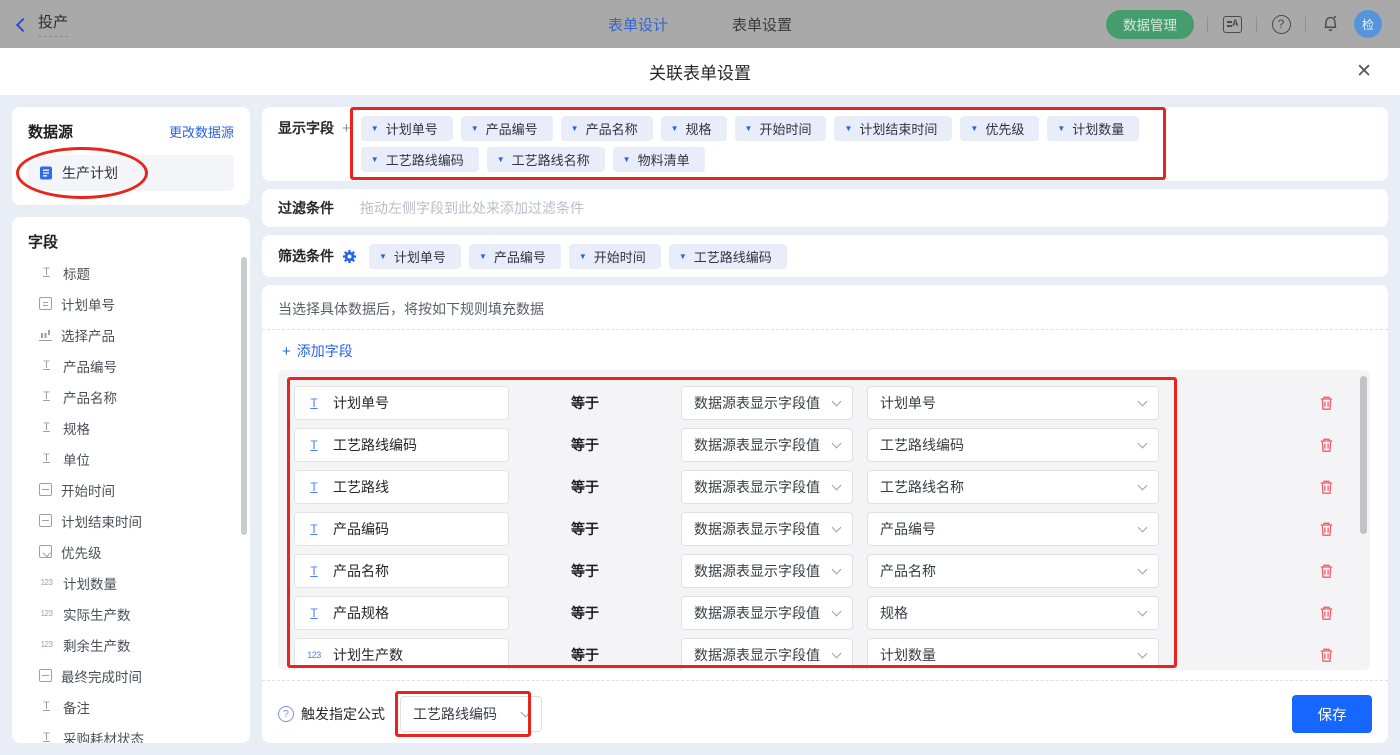 This screenshot has height=755, width=1400. What do you see at coordinates (638, 24) in the screenshot?
I see `tab-form-design: 表单设计` at bounding box center [638, 24].